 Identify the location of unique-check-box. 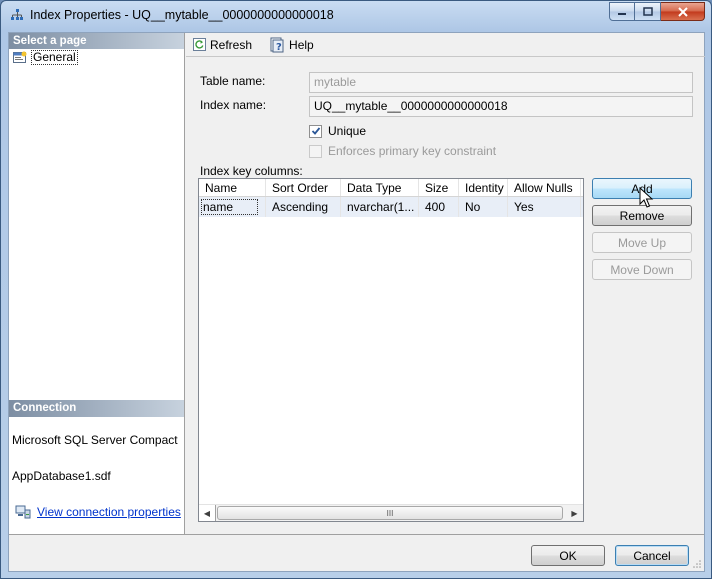
(315, 131).